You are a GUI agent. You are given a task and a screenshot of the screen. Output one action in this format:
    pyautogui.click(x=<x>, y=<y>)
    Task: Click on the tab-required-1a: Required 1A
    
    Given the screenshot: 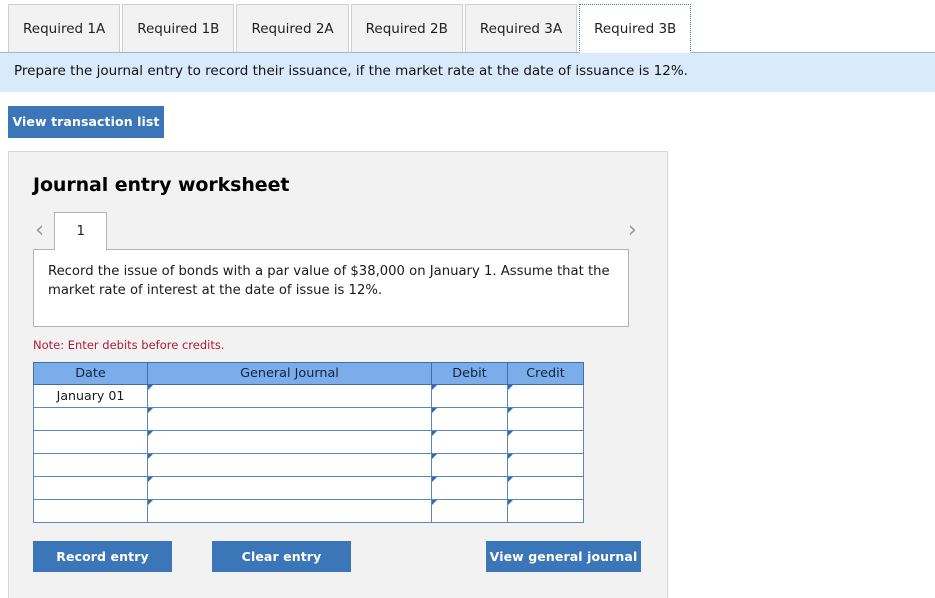 What is the action you would take?
    pyautogui.click(x=64, y=28)
    